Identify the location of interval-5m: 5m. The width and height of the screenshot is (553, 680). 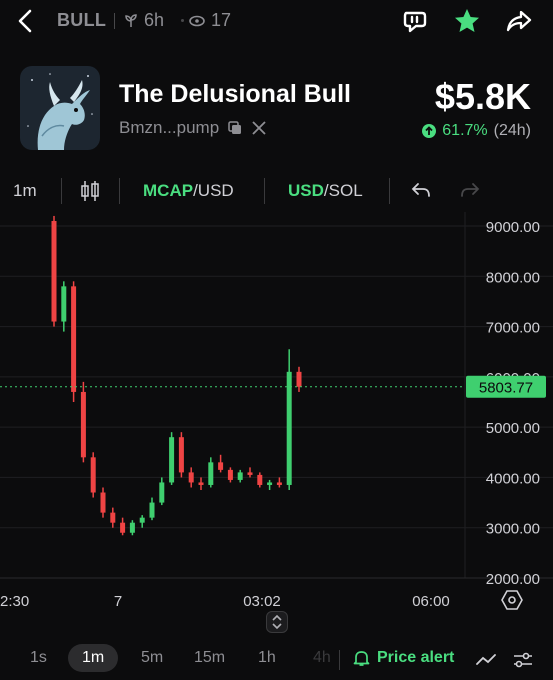
(152, 658).